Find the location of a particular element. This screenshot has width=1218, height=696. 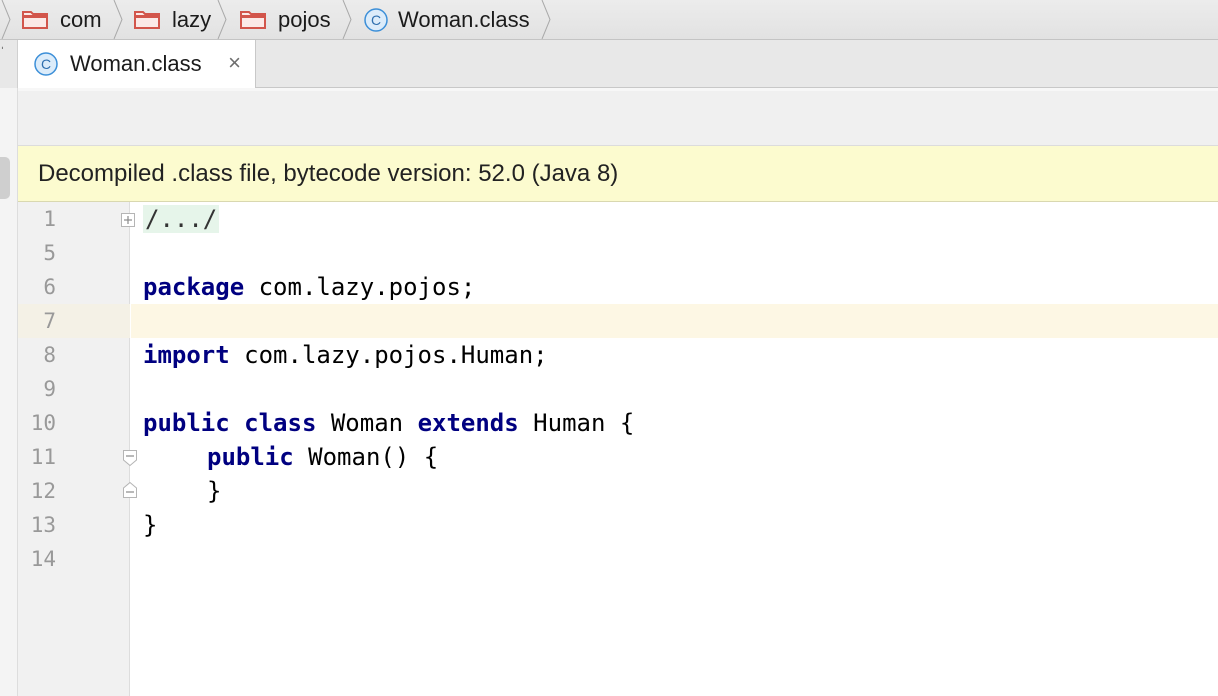

breadcrumb-item-pojos: pojos is located at coordinates (285, 19).